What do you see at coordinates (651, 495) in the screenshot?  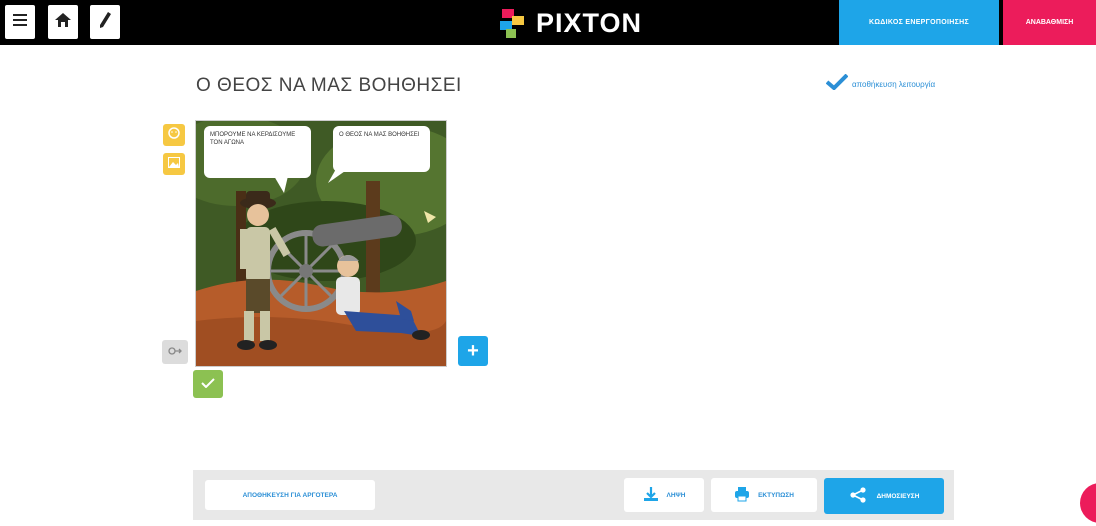 I see `download-icon` at bounding box center [651, 495].